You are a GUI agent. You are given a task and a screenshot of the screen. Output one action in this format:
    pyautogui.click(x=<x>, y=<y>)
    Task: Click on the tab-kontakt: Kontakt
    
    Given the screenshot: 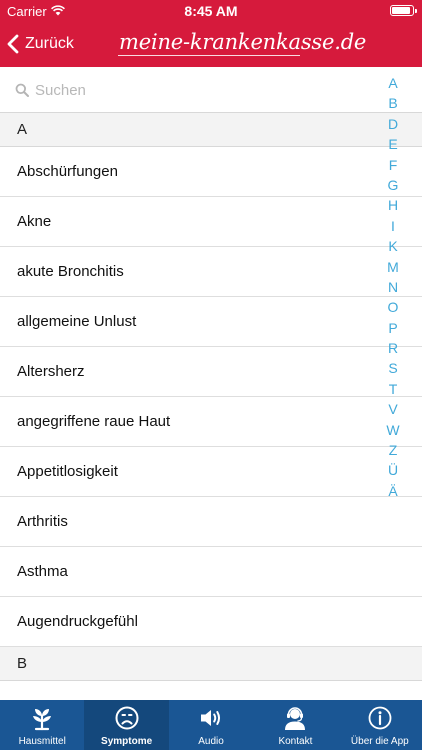 What is the action you would take?
    pyautogui.click(x=295, y=725)
    